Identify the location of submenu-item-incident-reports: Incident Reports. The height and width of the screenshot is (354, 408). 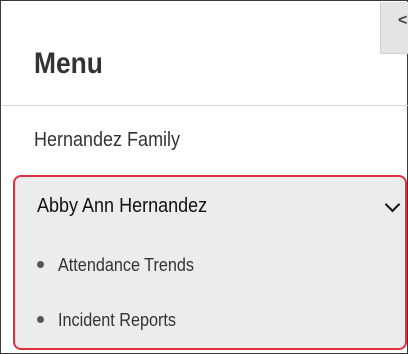
(113, 320).